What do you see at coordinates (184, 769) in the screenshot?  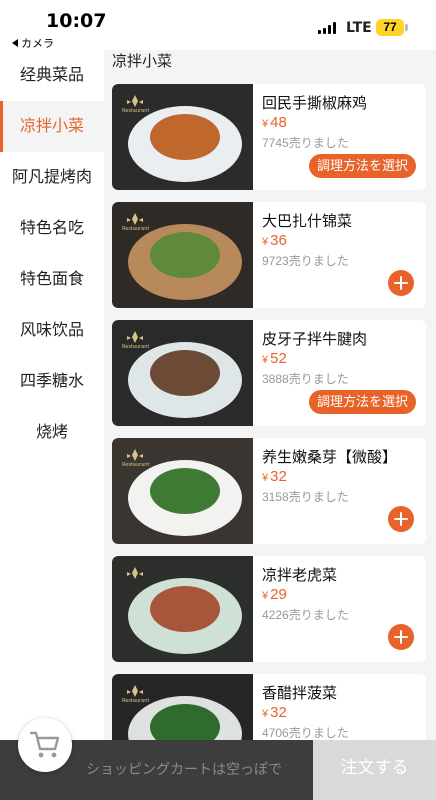 I see `cart-empty-label: ショッピングカートは空っぽで` at bounding box center [184, 769].